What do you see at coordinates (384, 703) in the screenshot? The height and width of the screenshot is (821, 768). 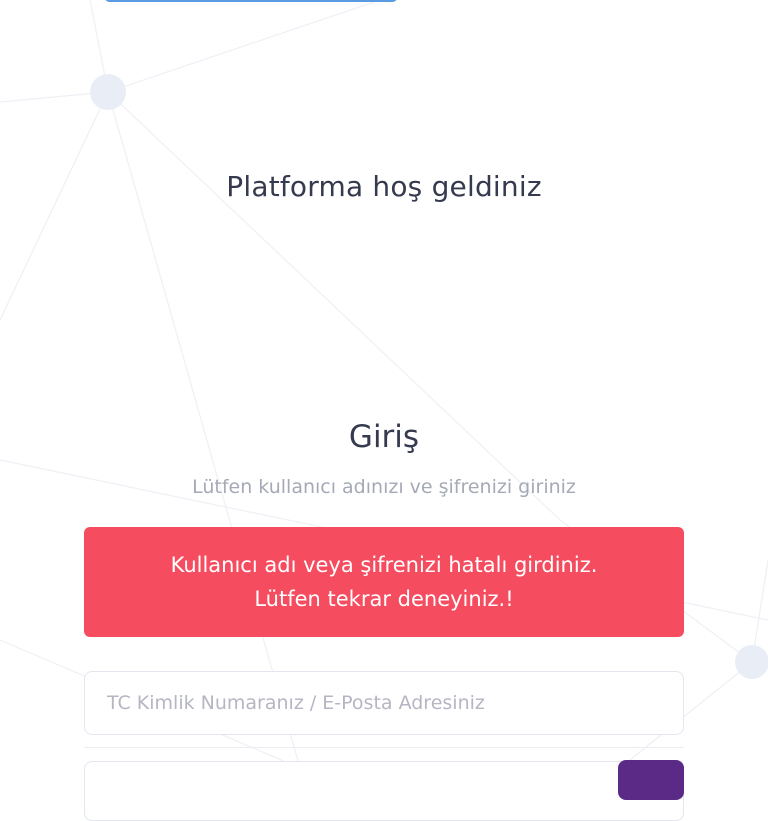 I see `tc-email-input` at bounding box center [384, 703].